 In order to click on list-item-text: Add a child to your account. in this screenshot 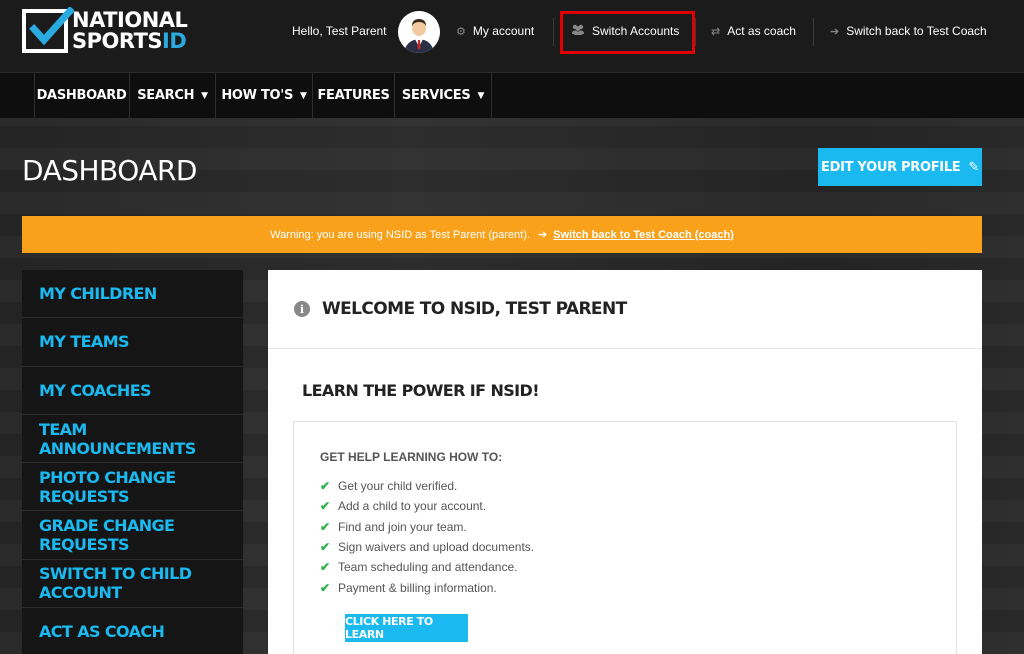, I will do `click(412, 506)`.